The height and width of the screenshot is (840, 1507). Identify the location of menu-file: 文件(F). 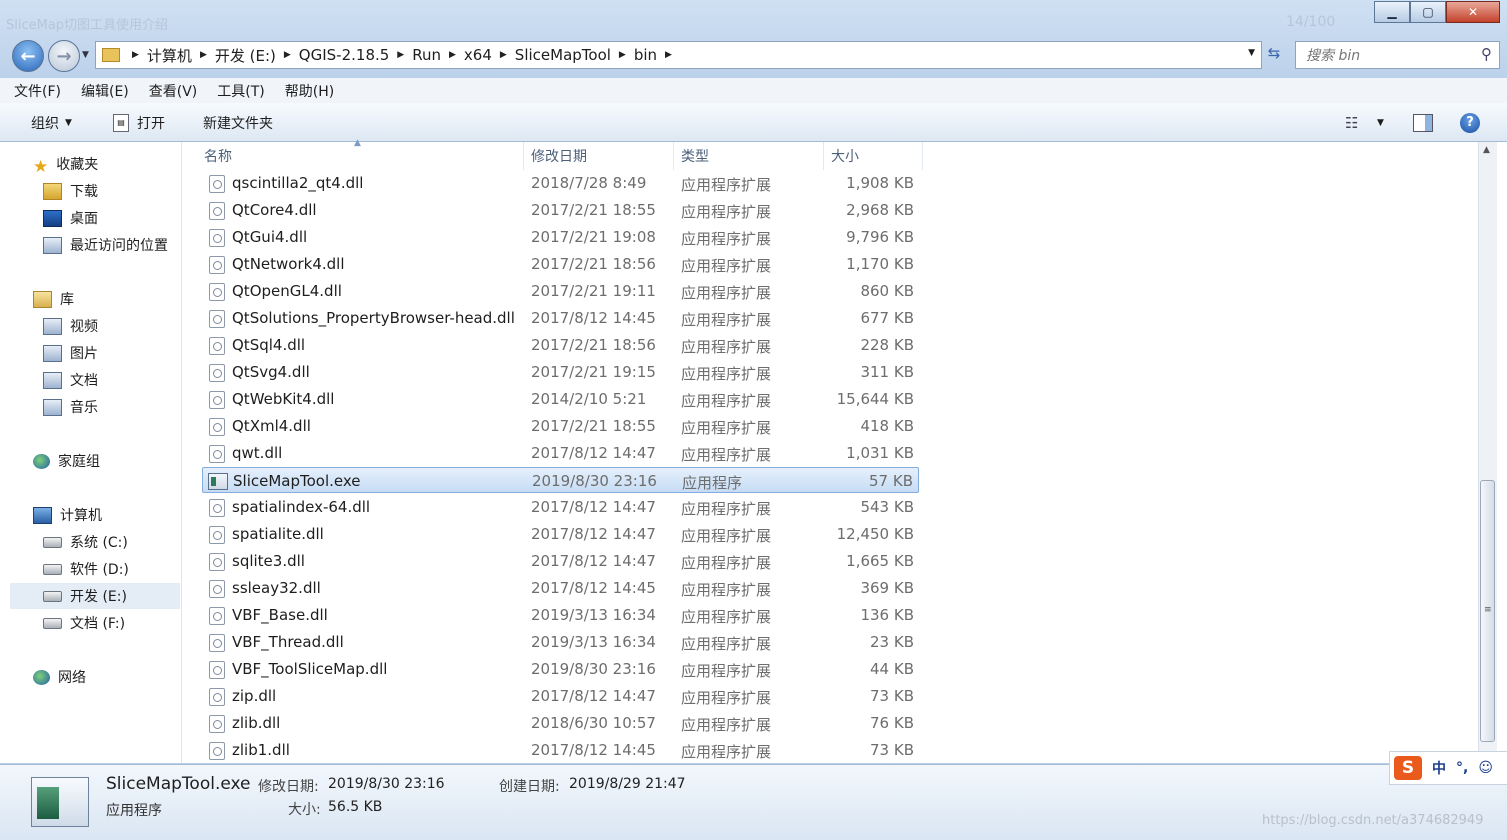
(37, 91).